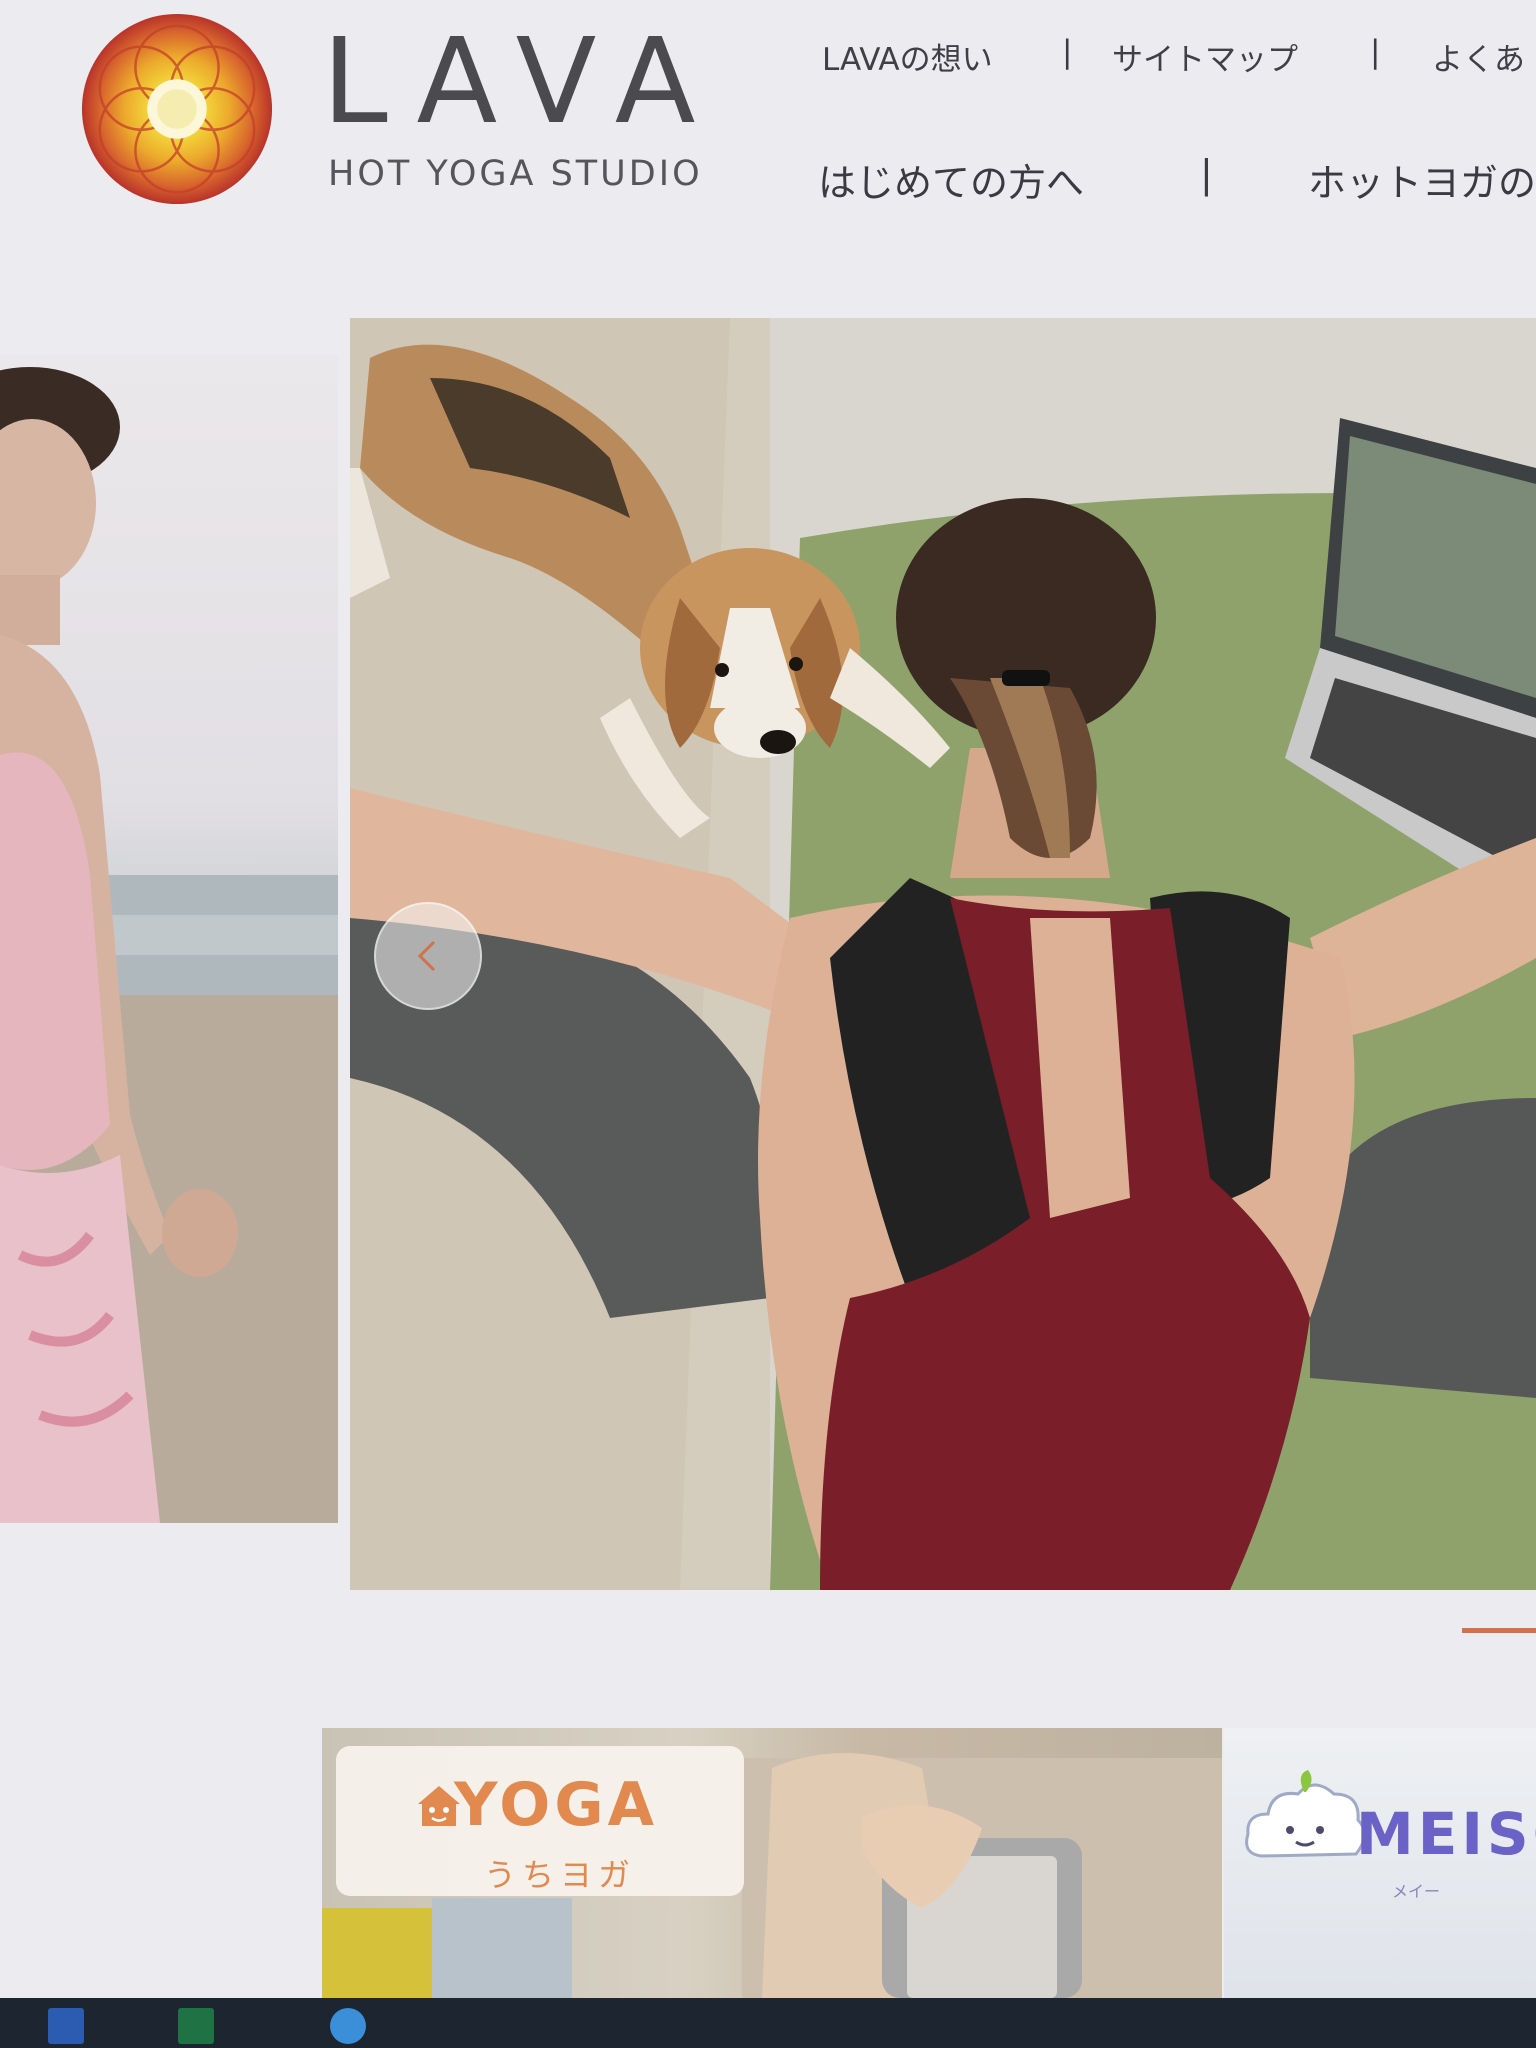 This screenshot has height=2048, width=1536. I want to click on util-nav-item-sitemap: サイトマップ, so click(1205, 56).